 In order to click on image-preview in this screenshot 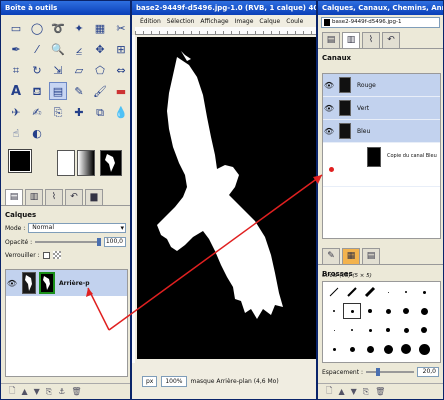, I will do `click(111, 163)`.